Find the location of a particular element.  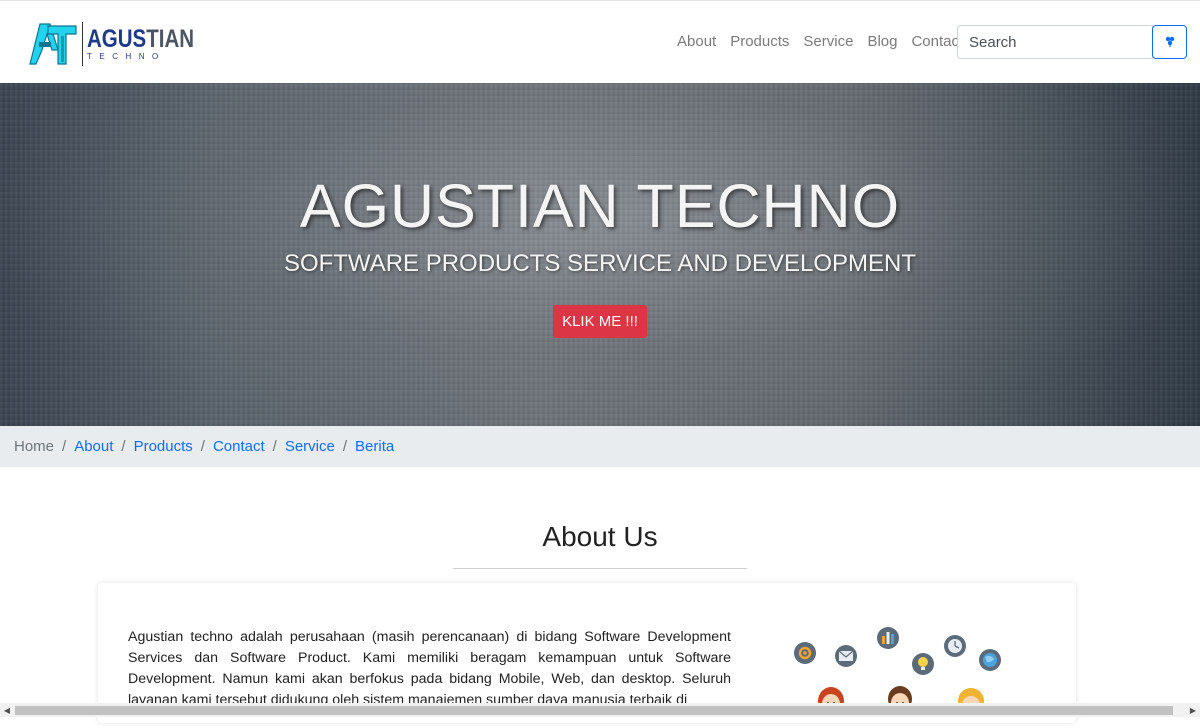

brand-name: AGUSTIAN is located at coordinates (140, 39).